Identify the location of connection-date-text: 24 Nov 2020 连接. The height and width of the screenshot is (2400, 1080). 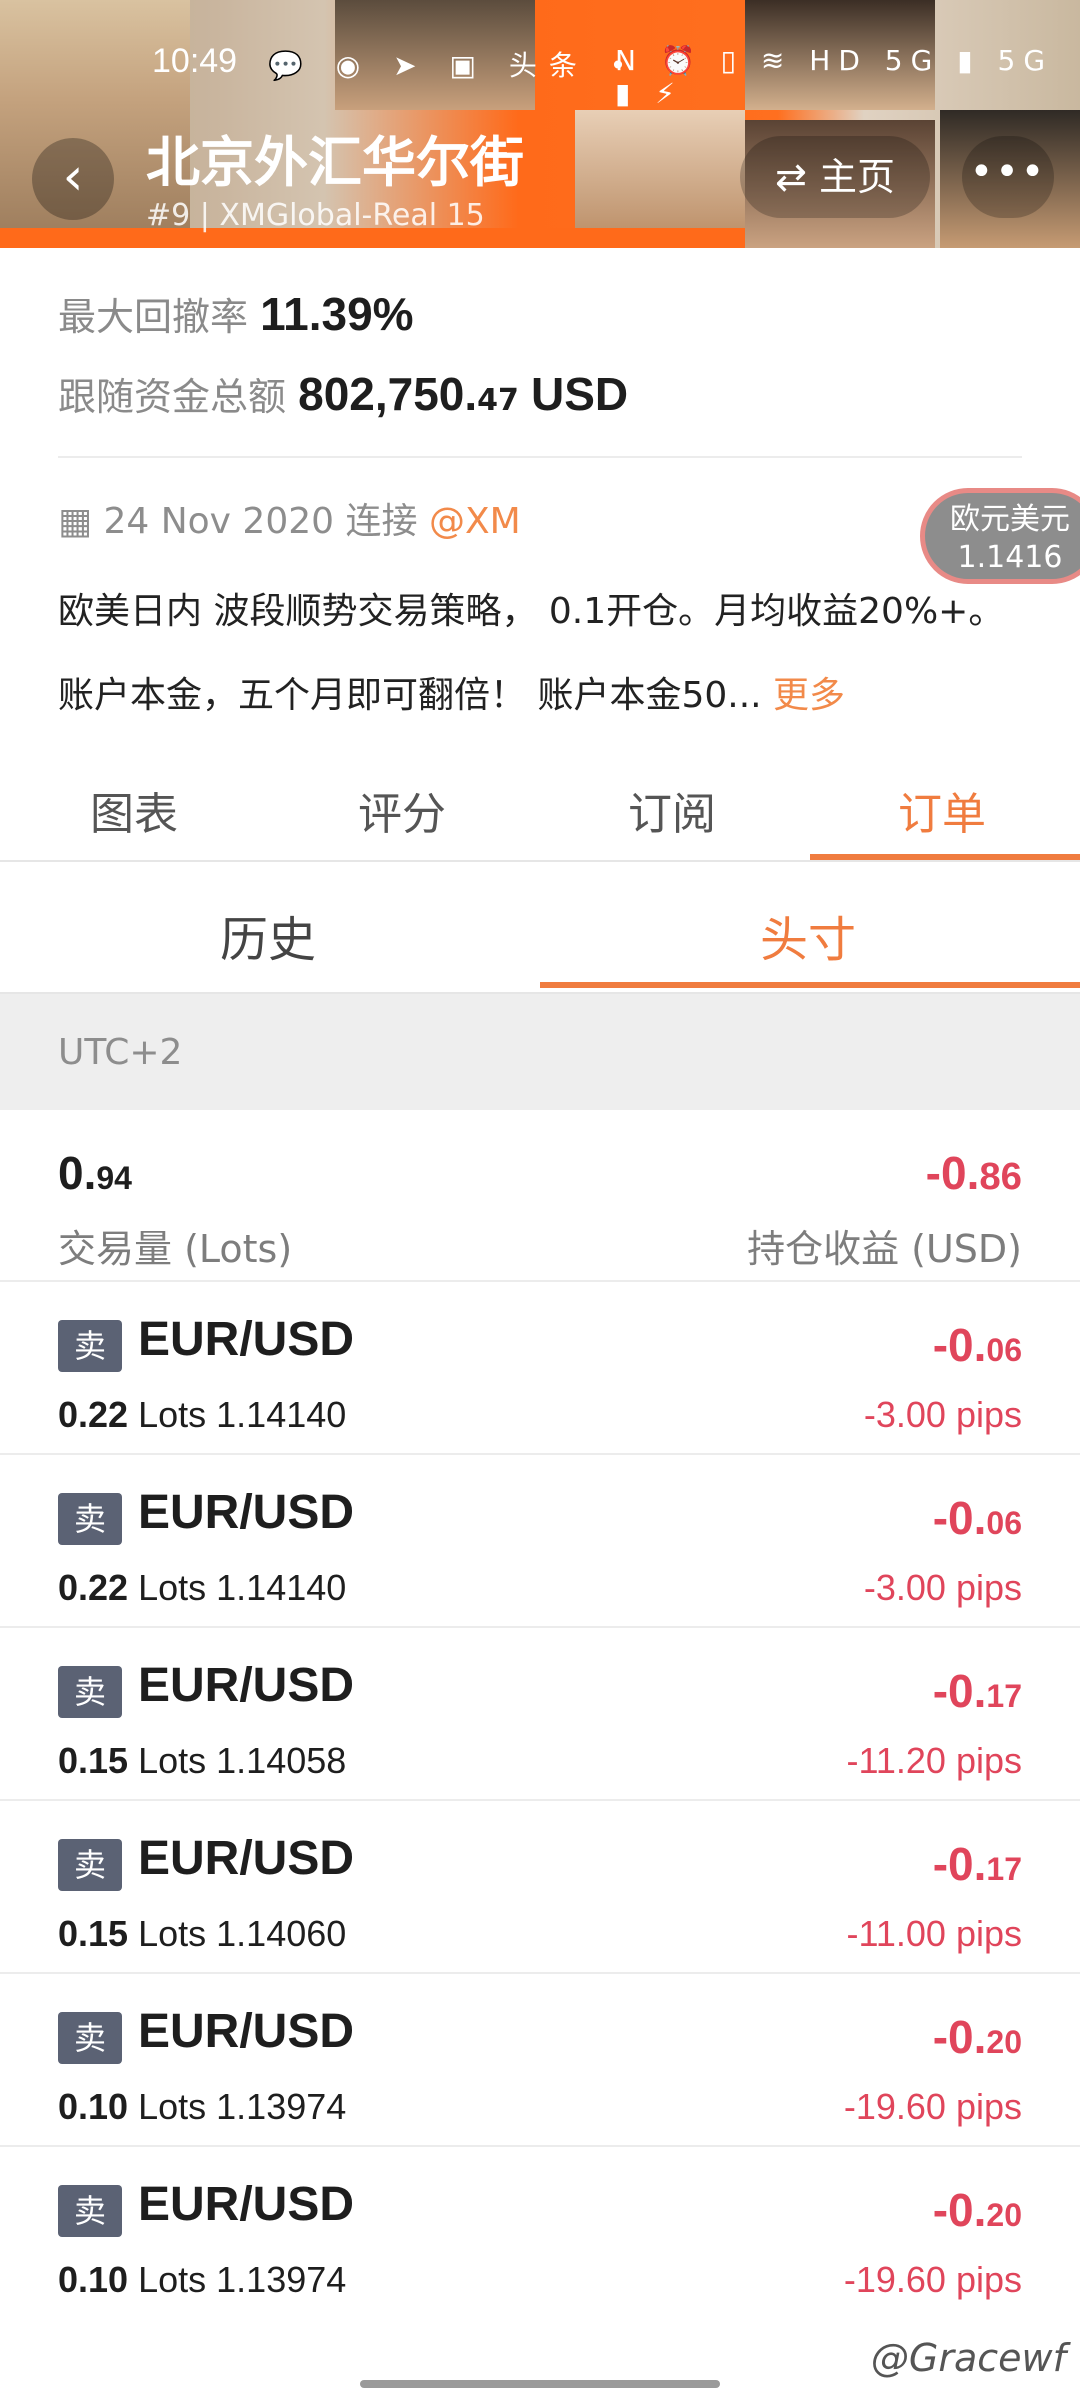
(260, 521).